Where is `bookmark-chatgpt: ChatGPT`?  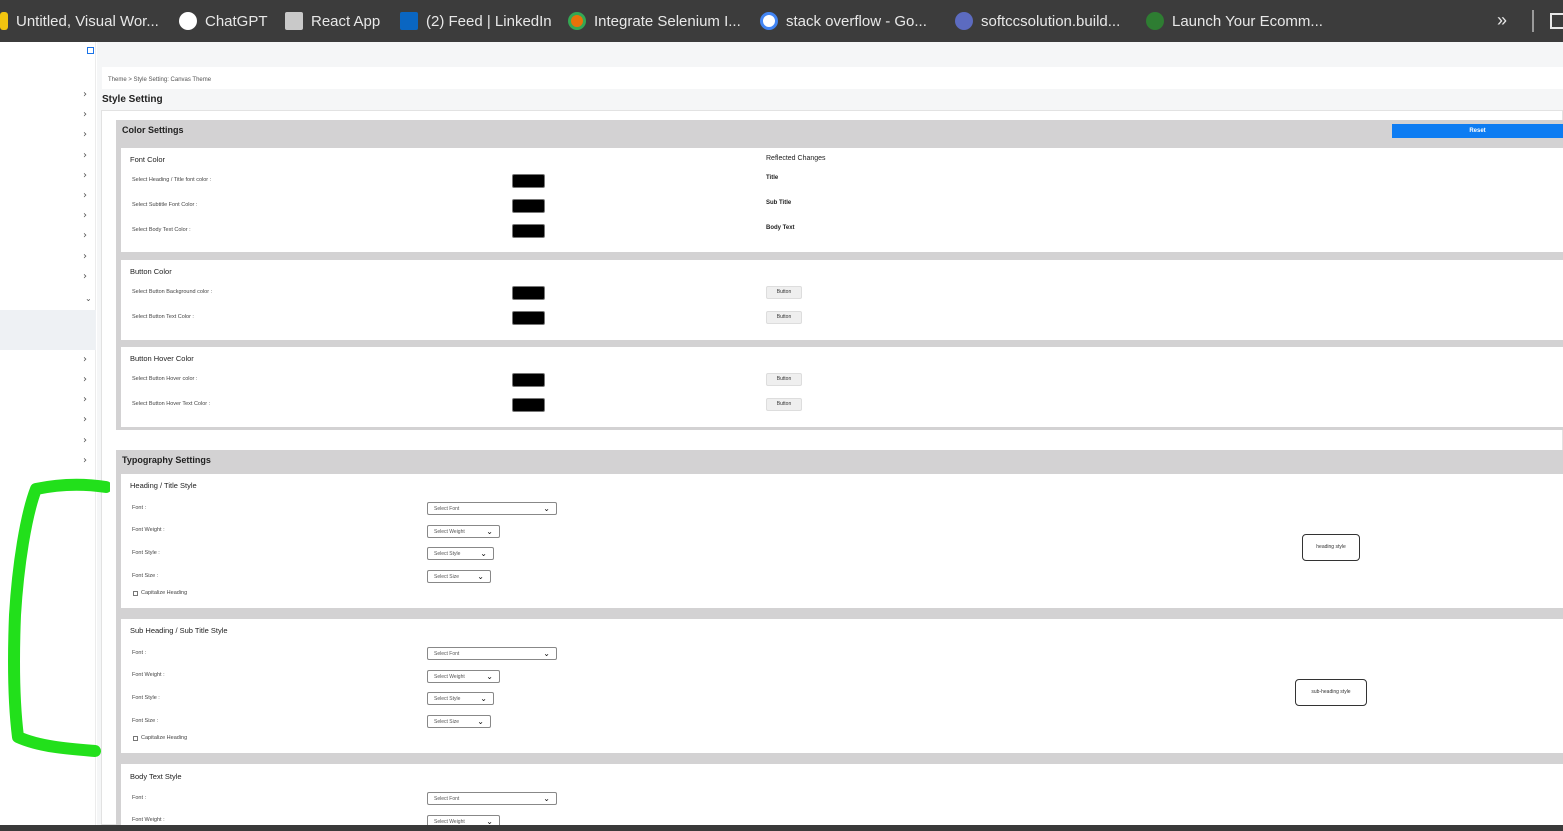 bookmark-chatgpt: ChatGPT is located at coordinates (223, 21).